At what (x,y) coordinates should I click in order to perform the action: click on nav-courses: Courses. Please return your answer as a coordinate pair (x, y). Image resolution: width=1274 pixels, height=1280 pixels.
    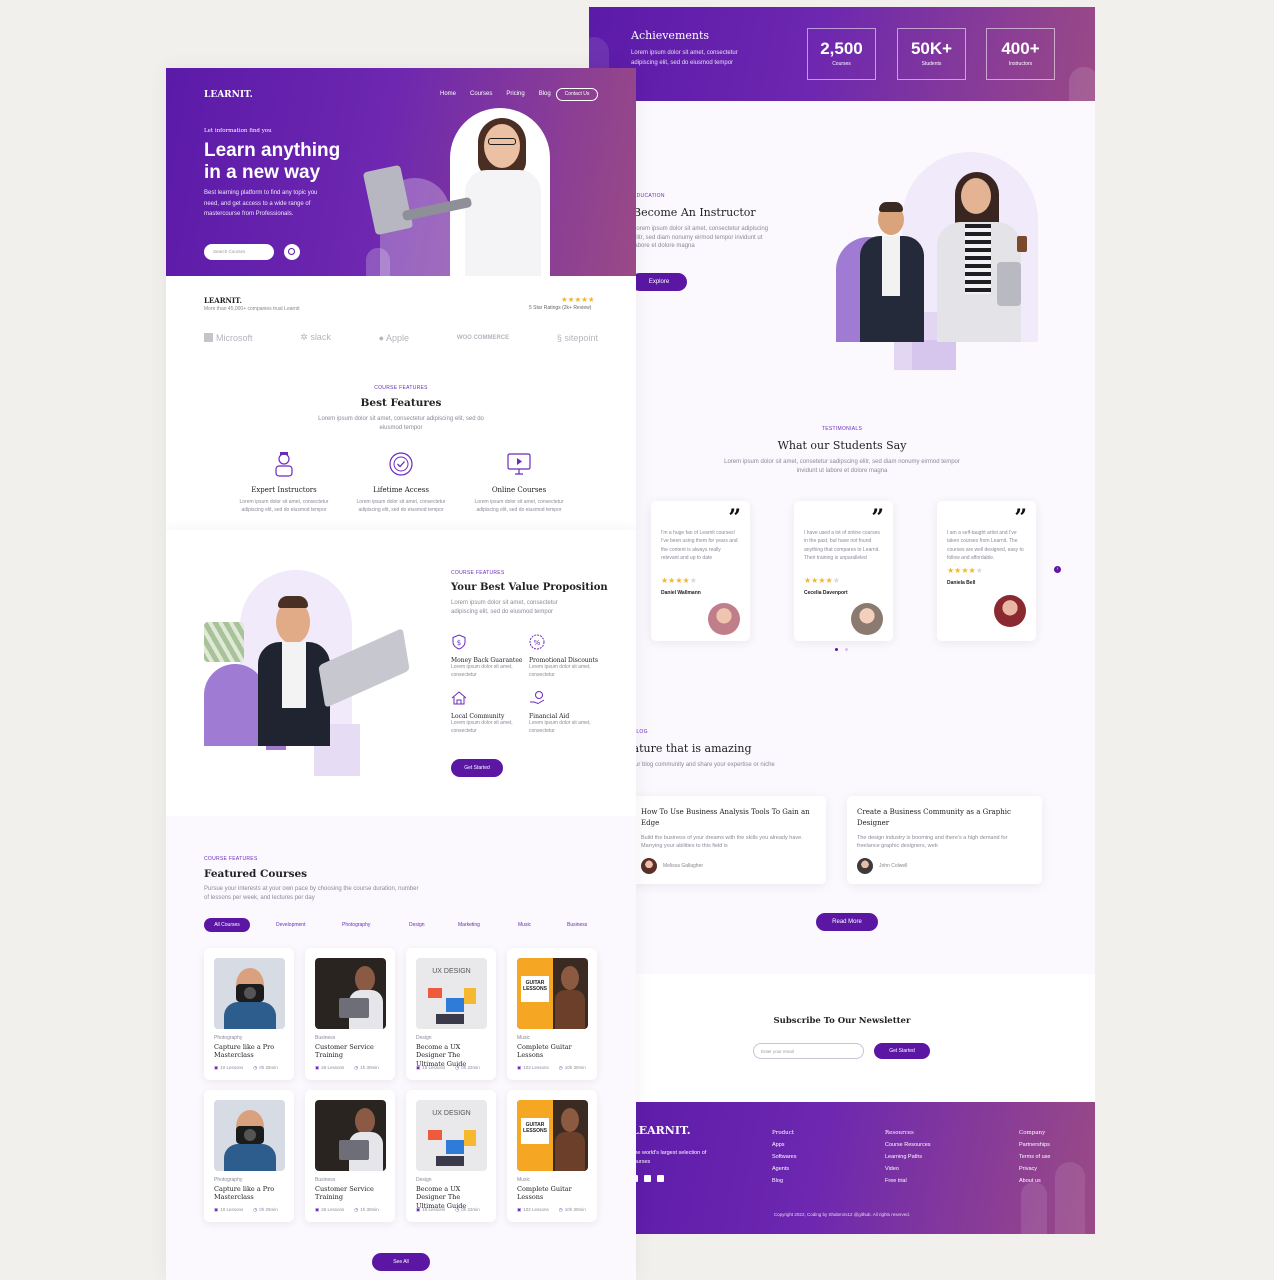
    Looking at the image, I should click on (481, 94).